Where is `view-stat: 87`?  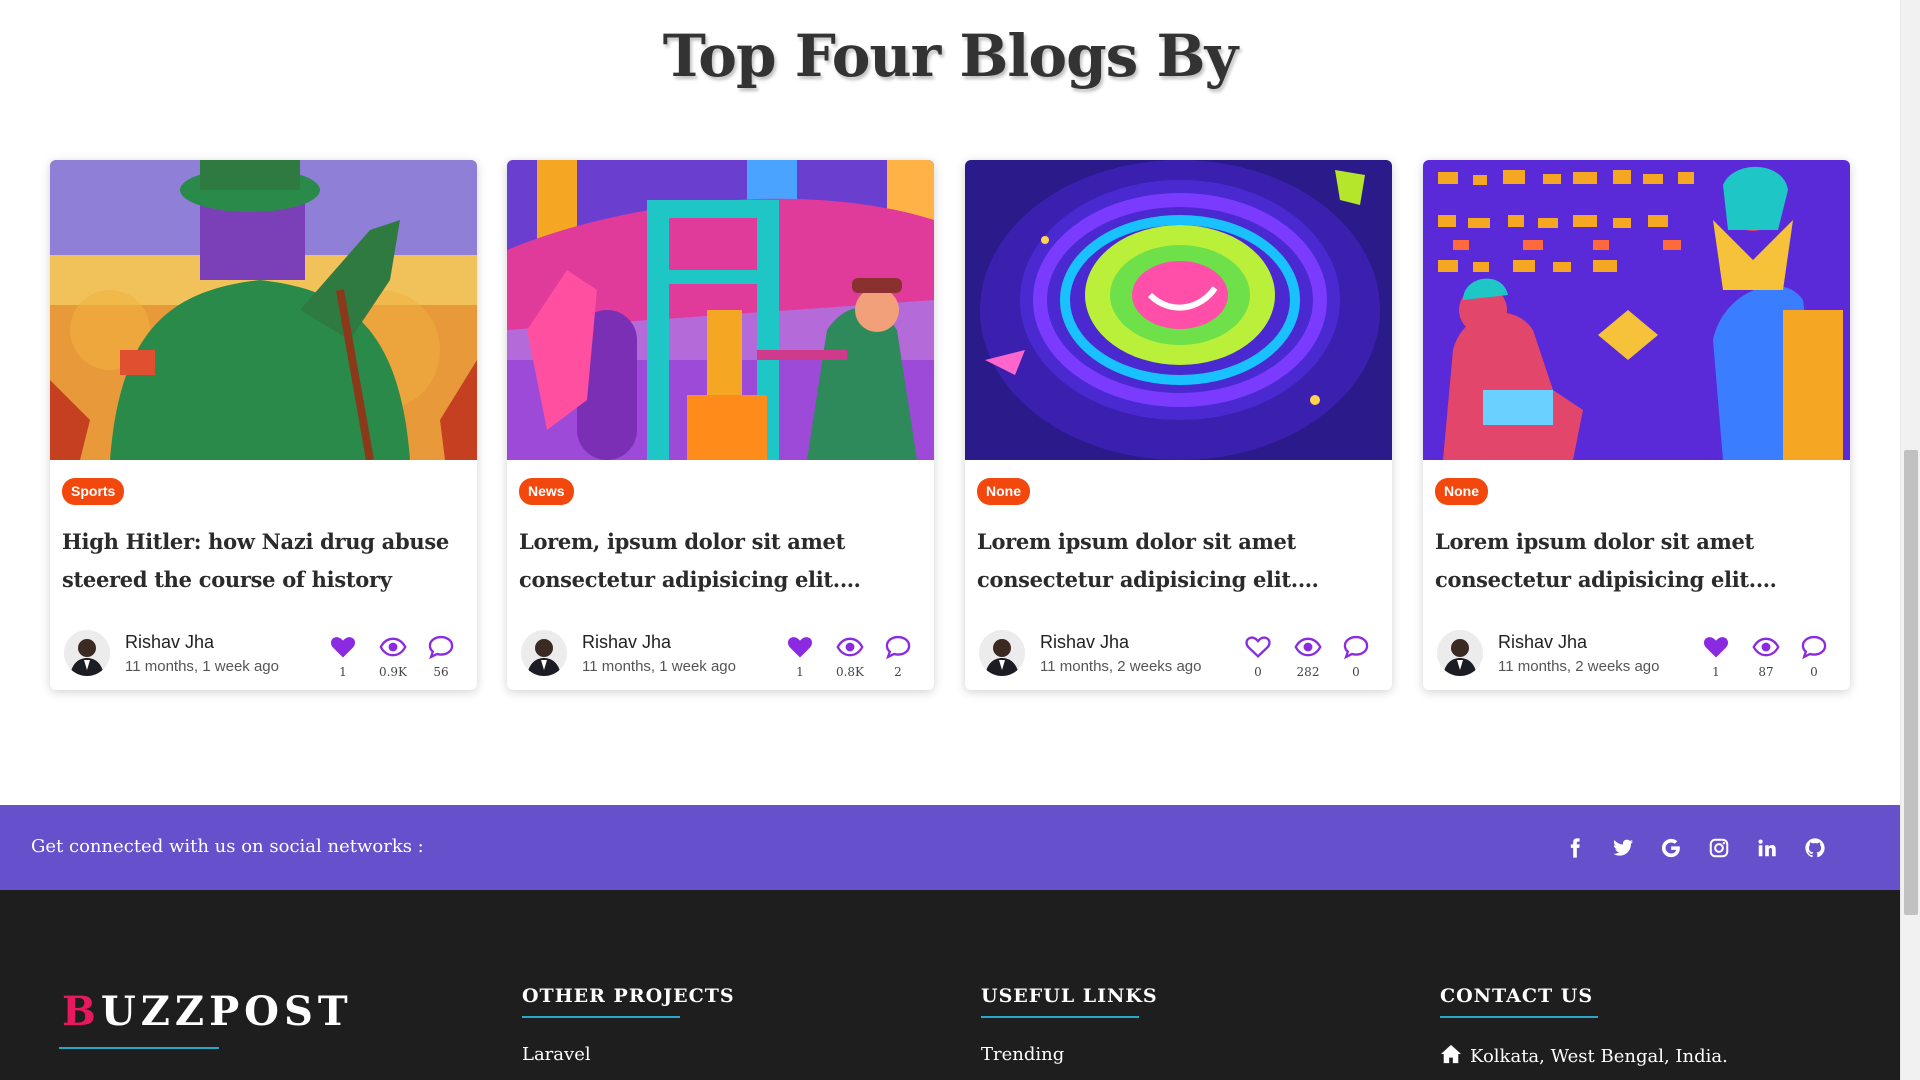
view-stat: 87 is located at coordinates (1766, 656).